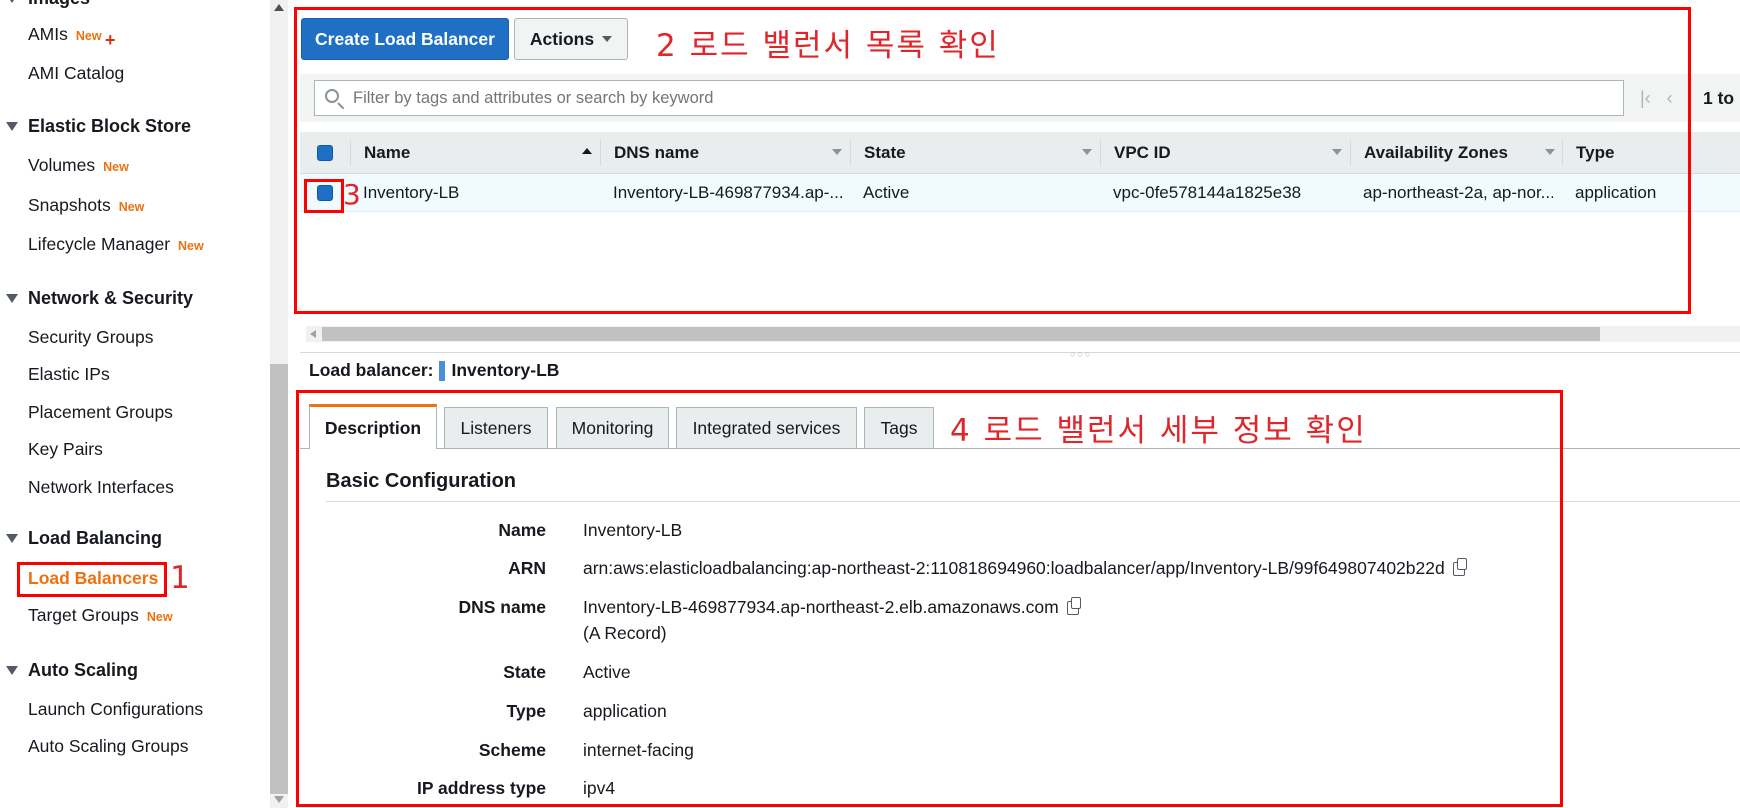 This screenshot has height=808, width=1740. What do you see at coordinates (76, 73) in the screenshot?
I see `sidebar-item-ami-catalog: AMI Catalog` at bounding box center [76, 73].